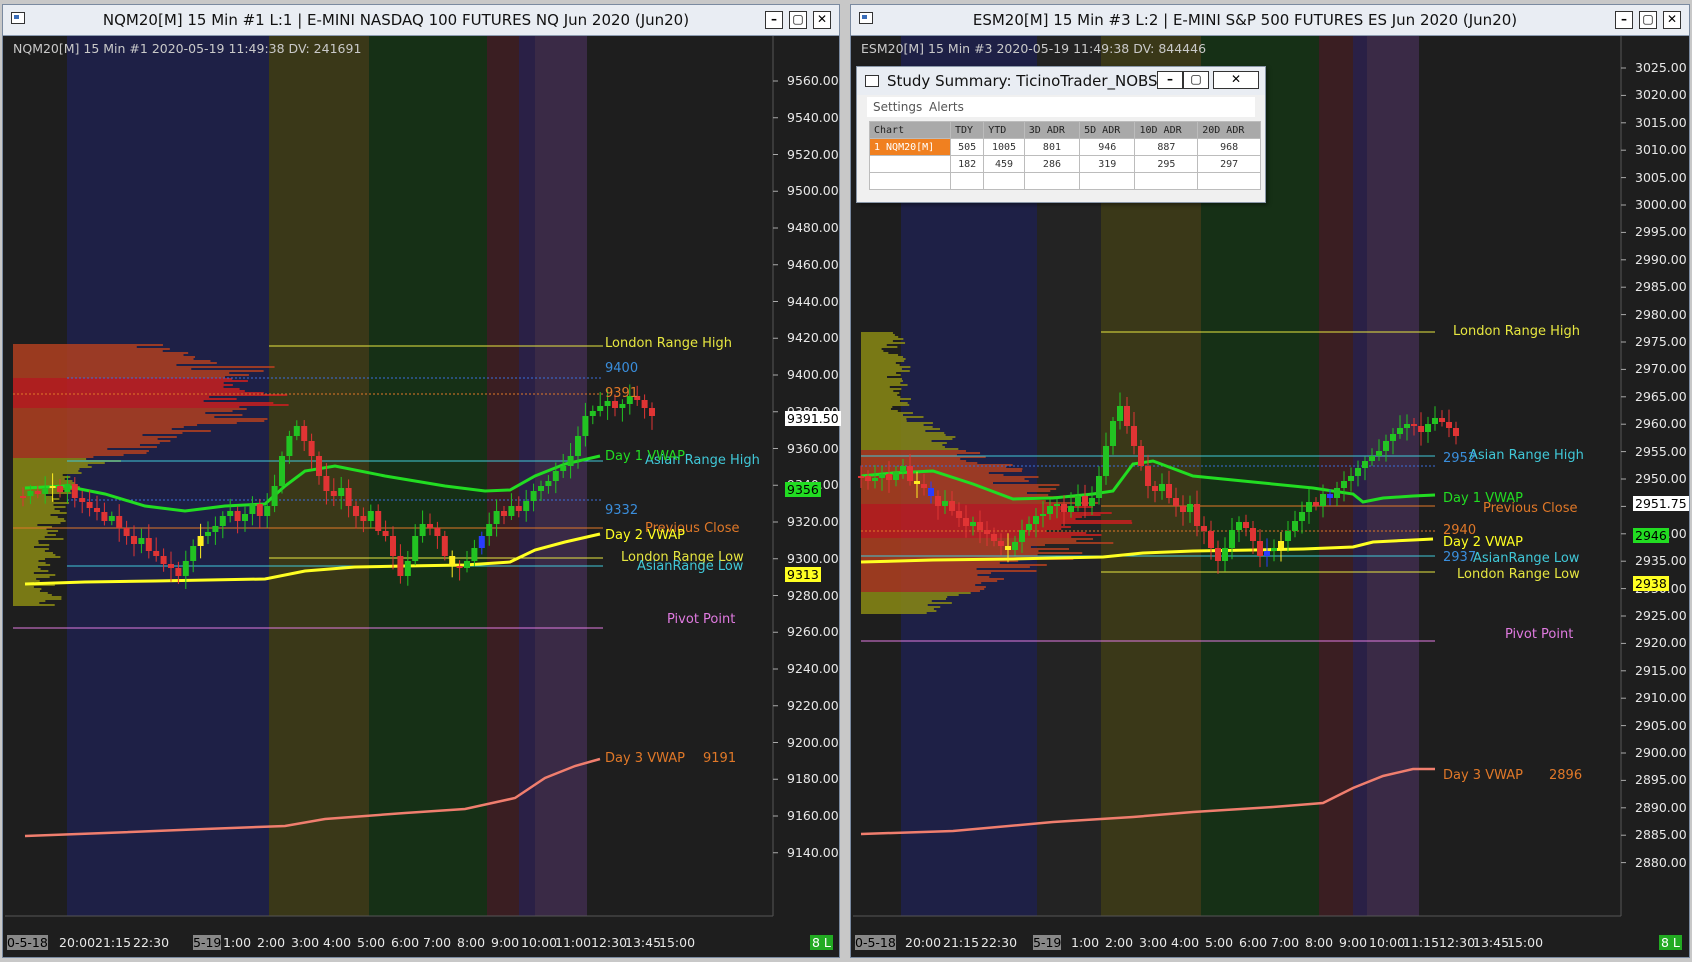 The height and width of the screenshot is (962, 1692). What do you see at coordinates (1065, 181) in the screenshot?
I see `table-row` at bounding box center [1065, 181].